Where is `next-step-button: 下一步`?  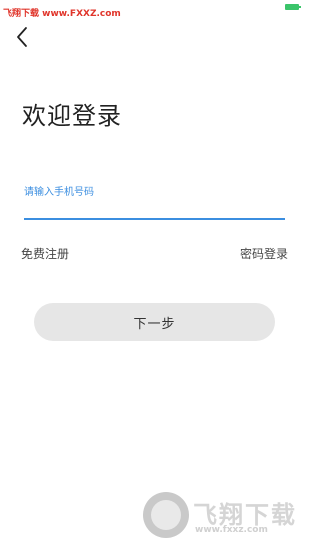 next-step-button: 下一步 is located at coordinates (154, 322).